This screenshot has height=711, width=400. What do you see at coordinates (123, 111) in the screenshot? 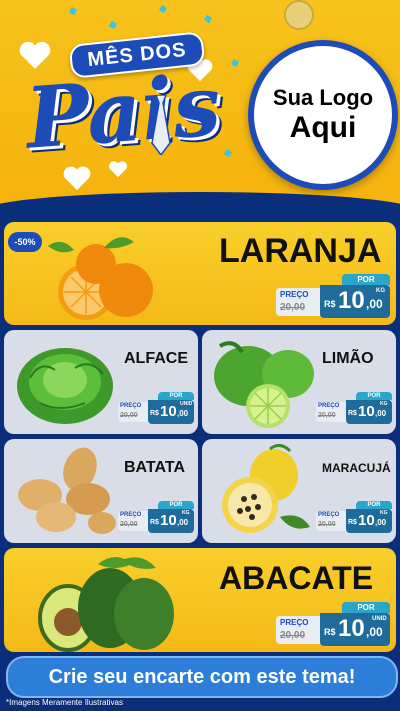
I see `hero-title: Pais` at bounding box center [123, 111].